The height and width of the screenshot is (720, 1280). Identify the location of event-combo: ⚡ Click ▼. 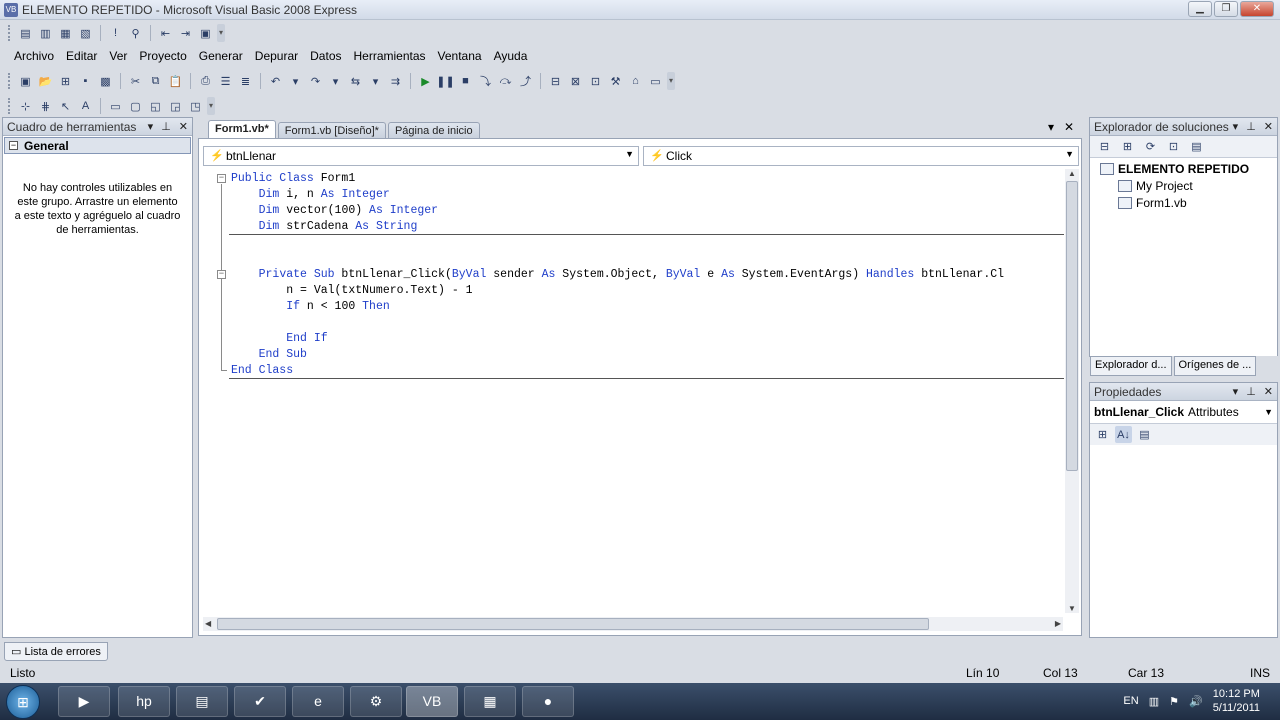
(861, 156).